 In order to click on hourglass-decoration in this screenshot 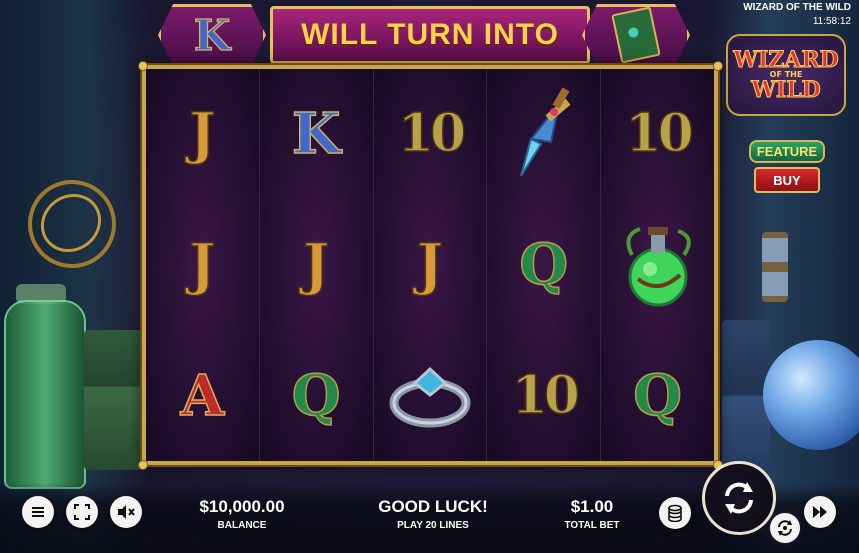, I will do `click(775, 267)`.